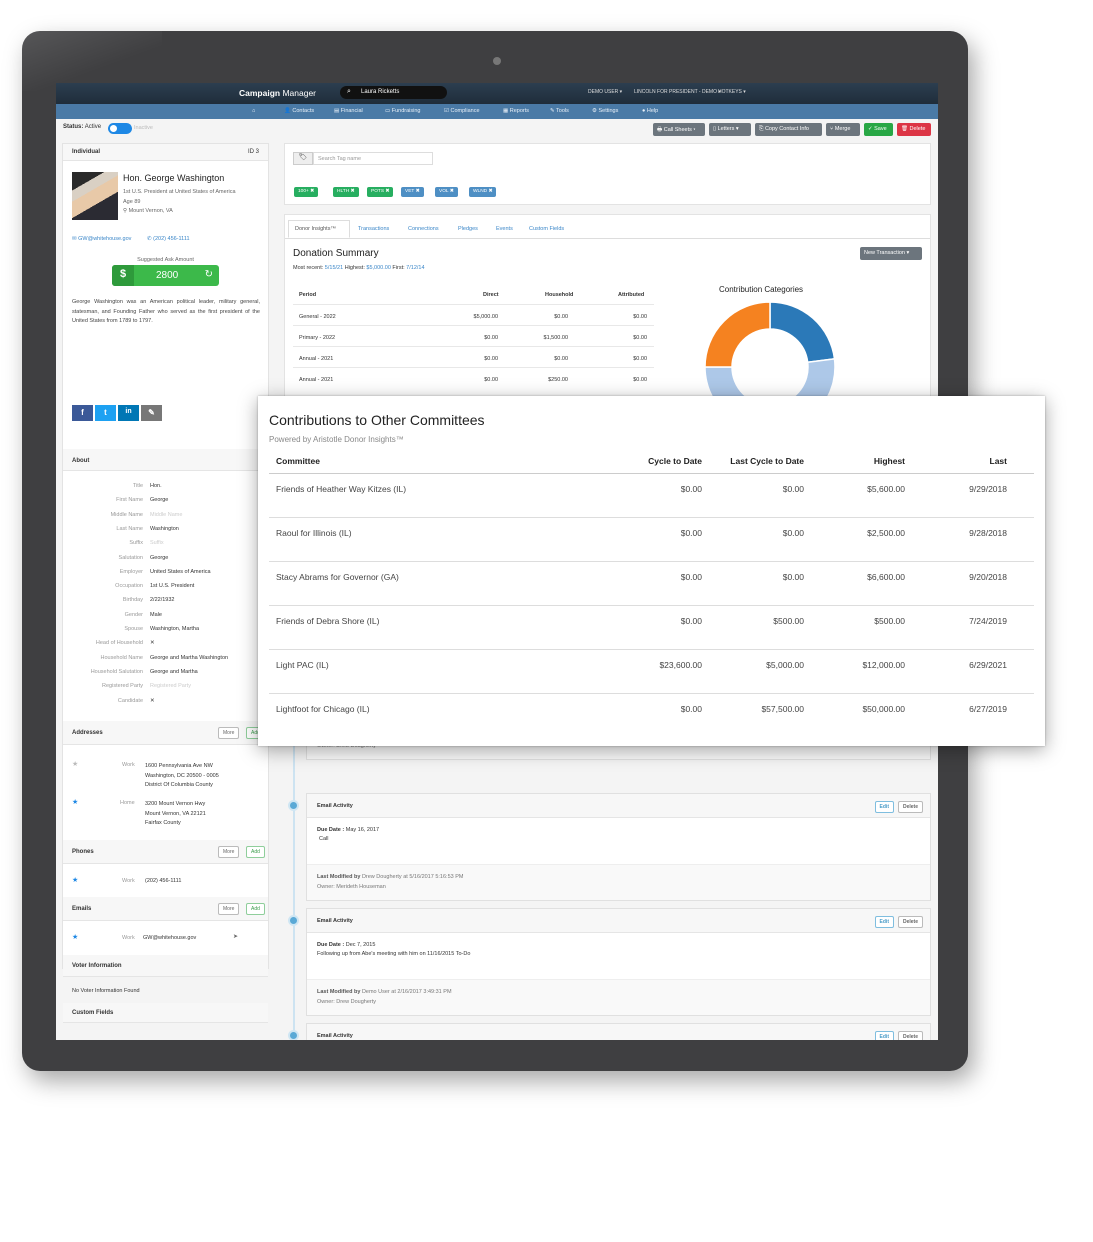  What do you see at coordinates (151, 413) in the screenshot?
I see `edit-social-icon: ✎` at bounding box center [151, 413].